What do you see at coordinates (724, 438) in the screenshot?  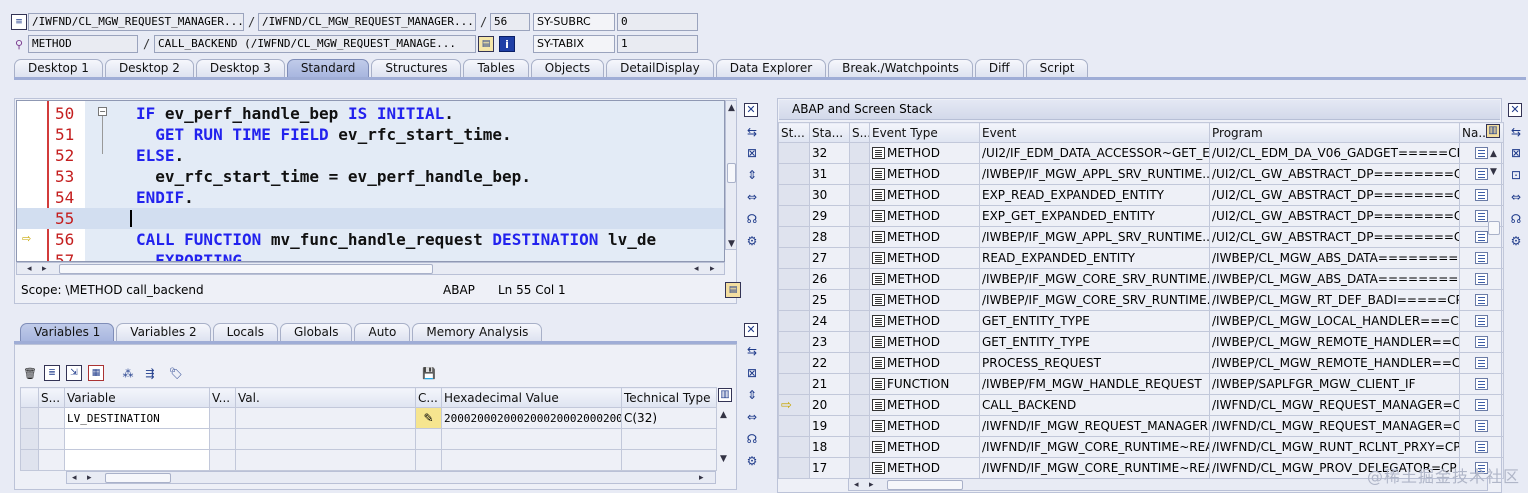 I see `variables-vscrollbar: ▲ ▼` at bounding box center [724, 438].